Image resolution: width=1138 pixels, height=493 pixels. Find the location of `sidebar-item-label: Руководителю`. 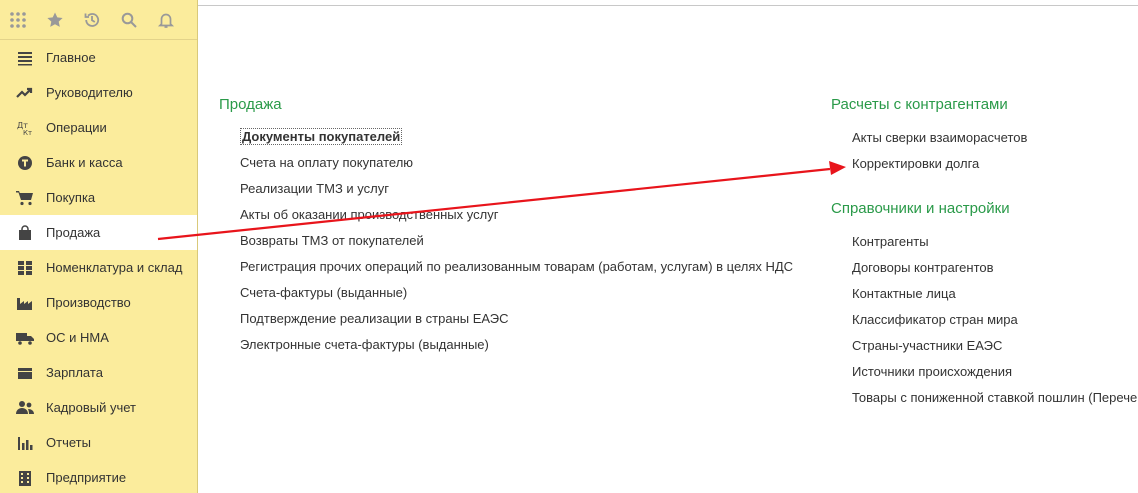

sidebar-item-label: Руководителю is located at coordinates (89, 92).